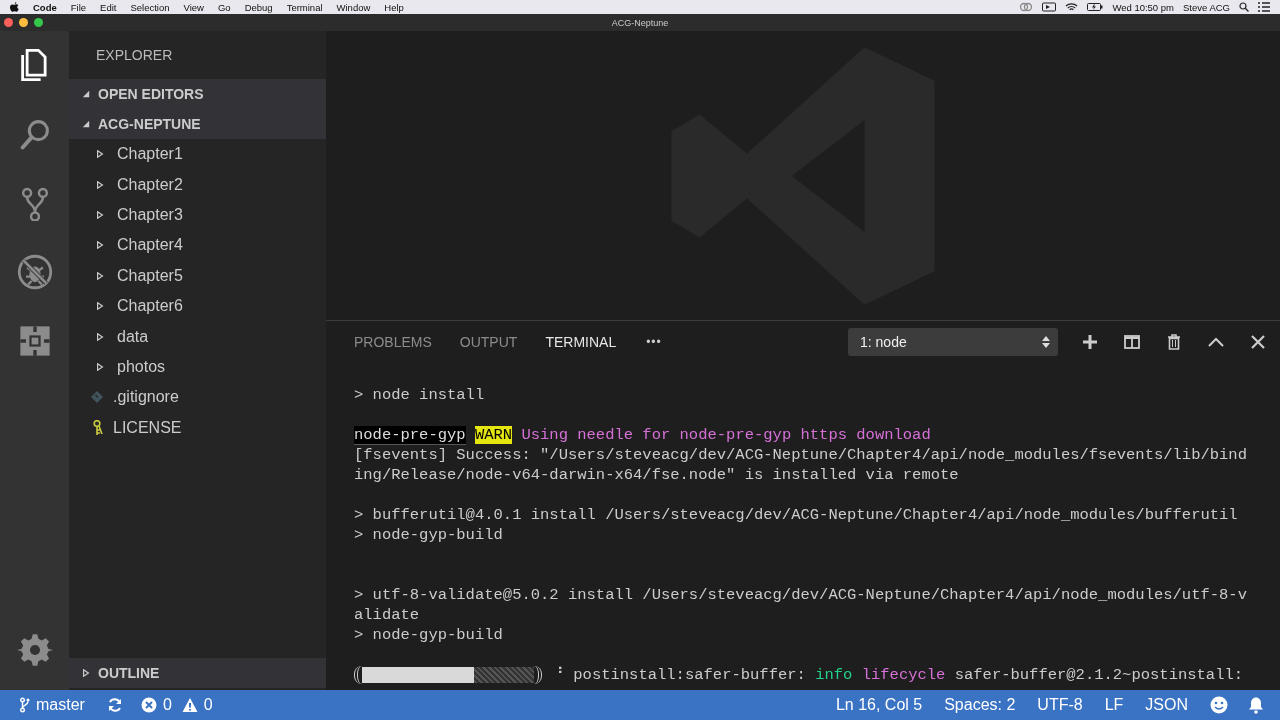 This screenshot has height=720, width=1280. What do you see at coordinates (197, 215) in the screenshot?
I see `file-tree-item: Chapter3` at bounding box center [197, 215].